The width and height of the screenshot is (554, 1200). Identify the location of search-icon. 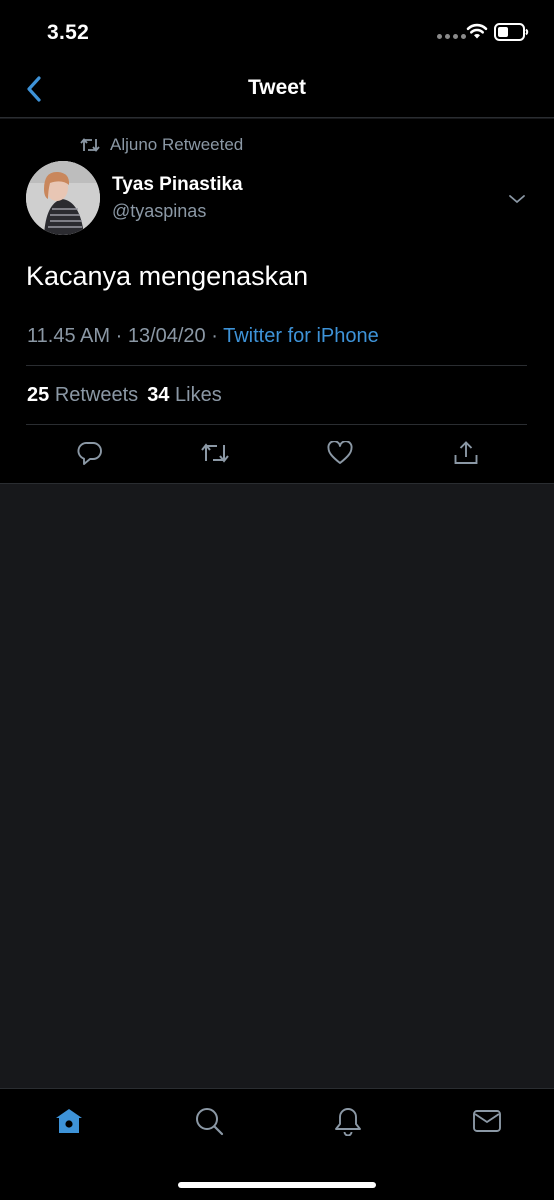
(210, 1122).